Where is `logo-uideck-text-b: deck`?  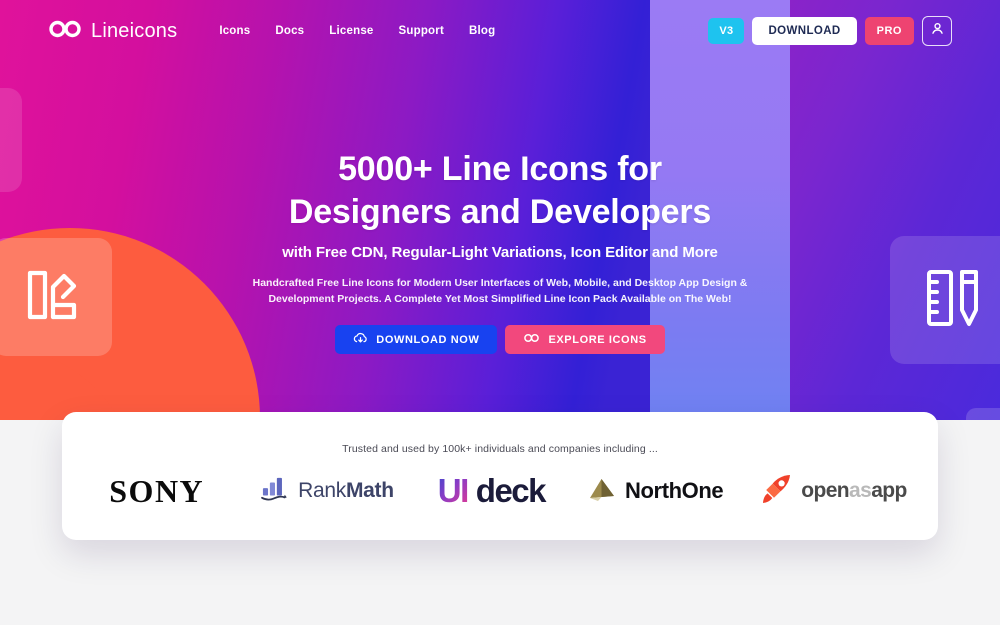 logo-uideck-text-b: deck is located at coordinates (511, 490).